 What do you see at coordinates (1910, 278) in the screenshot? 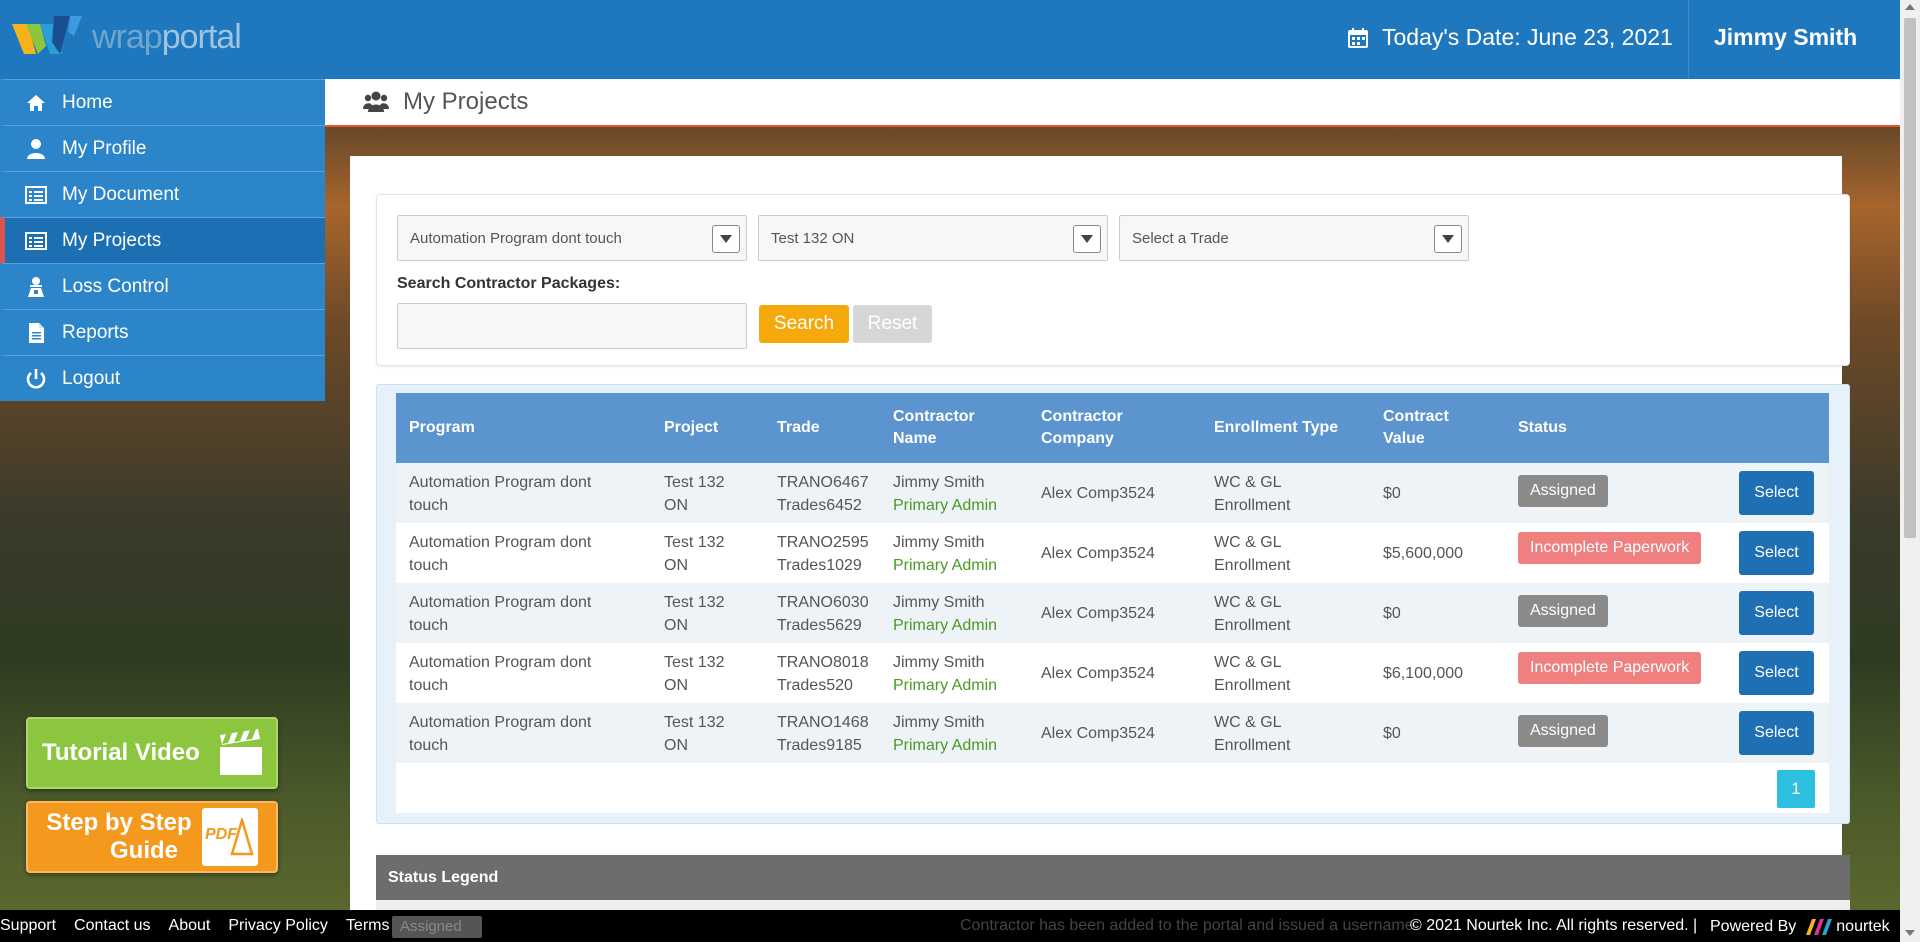
I see `scrollbar-thumb` at bounding box center [1910, 278].